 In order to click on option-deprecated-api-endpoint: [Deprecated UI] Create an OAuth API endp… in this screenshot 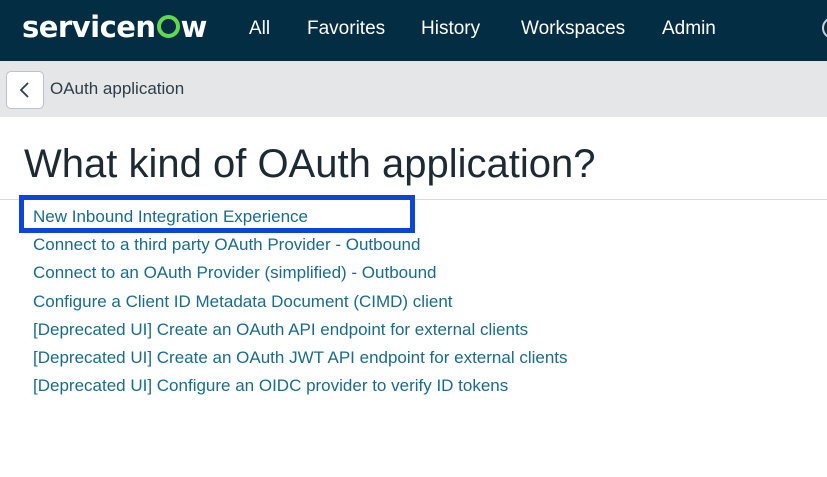, I will do `click(300, 331)`.